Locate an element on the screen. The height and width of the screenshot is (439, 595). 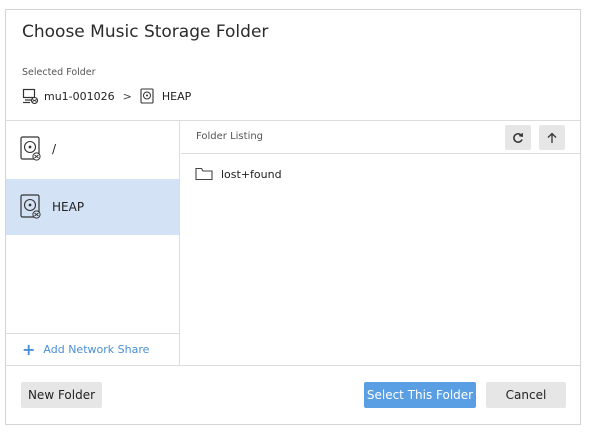
folder-listing-title: Folder Listing is located at coordinates (230, 136).